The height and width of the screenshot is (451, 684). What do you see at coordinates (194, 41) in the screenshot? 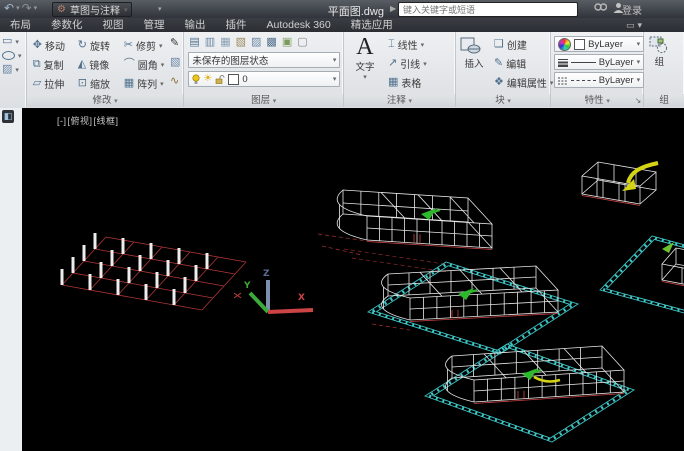
I see `layer-properties-icon: ▤` at bounding box center [194, 41].